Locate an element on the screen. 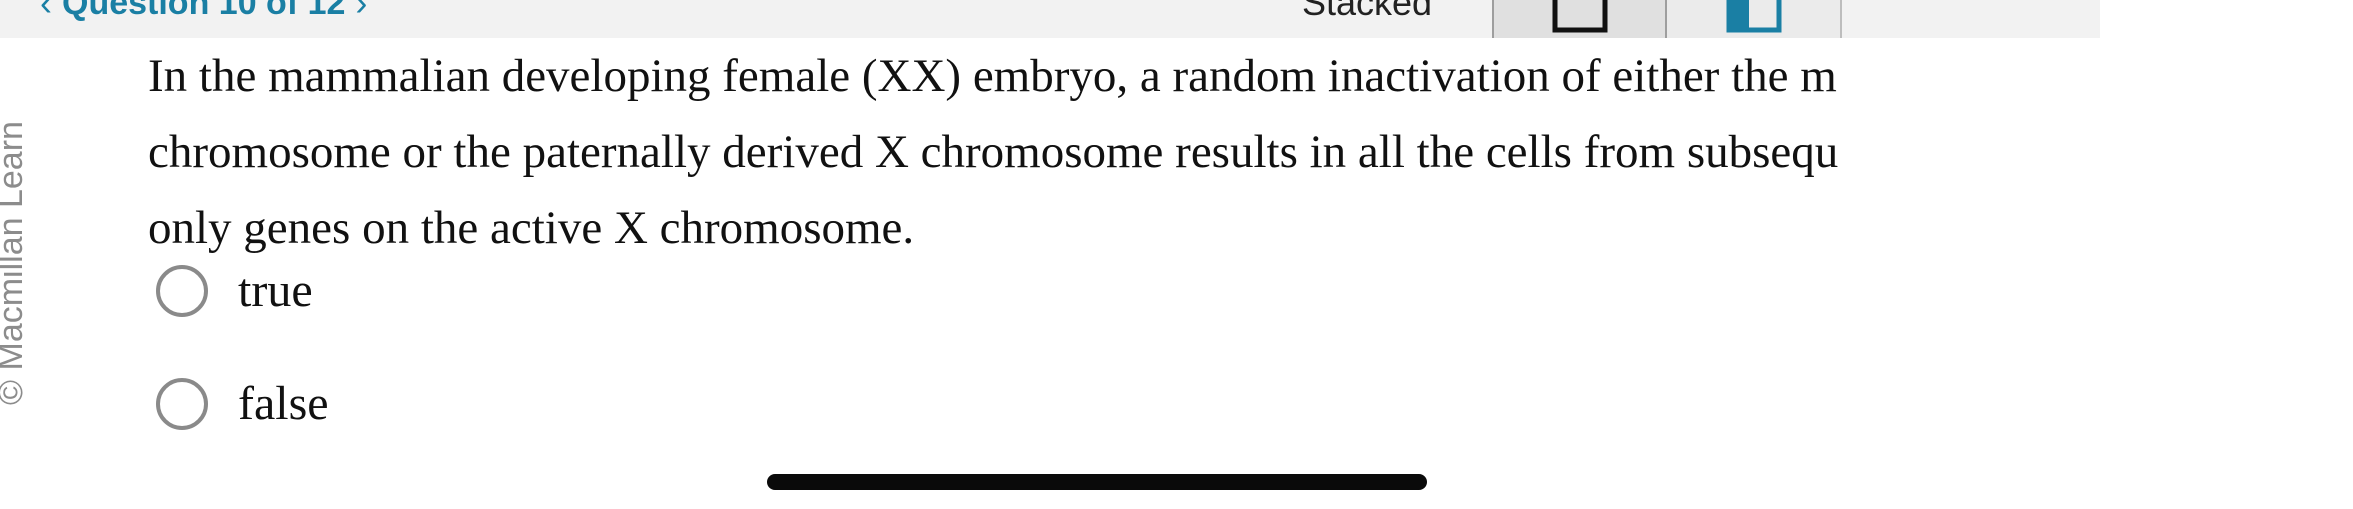 The width and height of the screenshot is (2353, 509). question-counter: Question 10 of 12 is located at coordinates (204, 11).